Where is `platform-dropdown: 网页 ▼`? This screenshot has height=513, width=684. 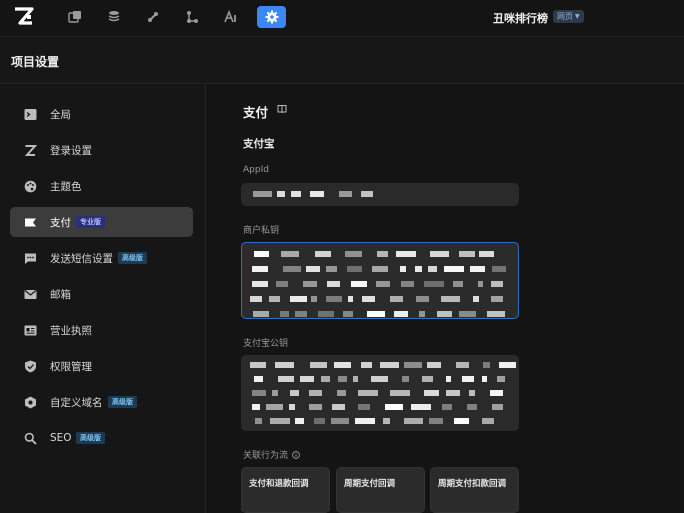 platform-dropdown: 网页 ▼ is located at coordinates (568, 16).